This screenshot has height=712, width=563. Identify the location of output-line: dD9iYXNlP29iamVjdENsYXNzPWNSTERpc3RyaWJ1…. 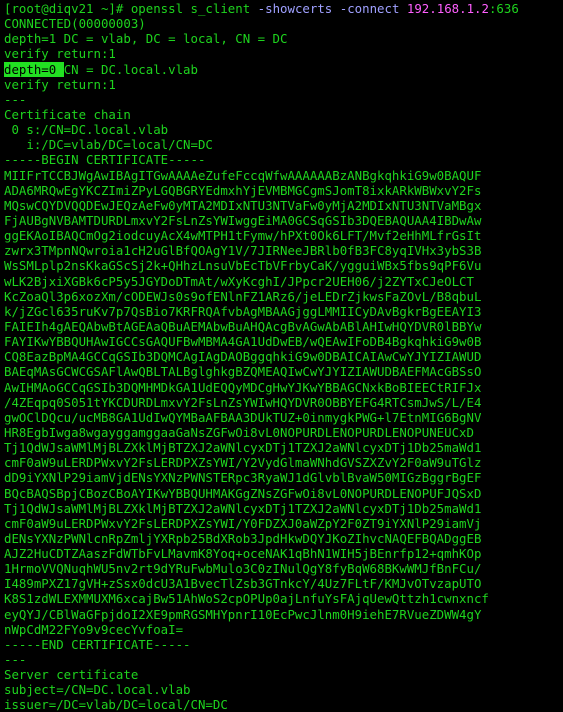
(243, 478).